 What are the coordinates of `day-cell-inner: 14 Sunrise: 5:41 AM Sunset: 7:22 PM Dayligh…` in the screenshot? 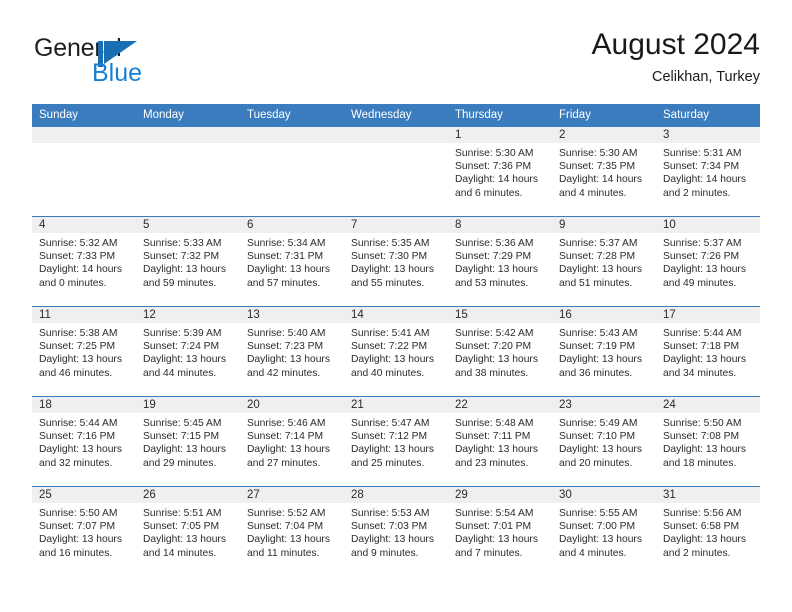 It's located at (396, 351).